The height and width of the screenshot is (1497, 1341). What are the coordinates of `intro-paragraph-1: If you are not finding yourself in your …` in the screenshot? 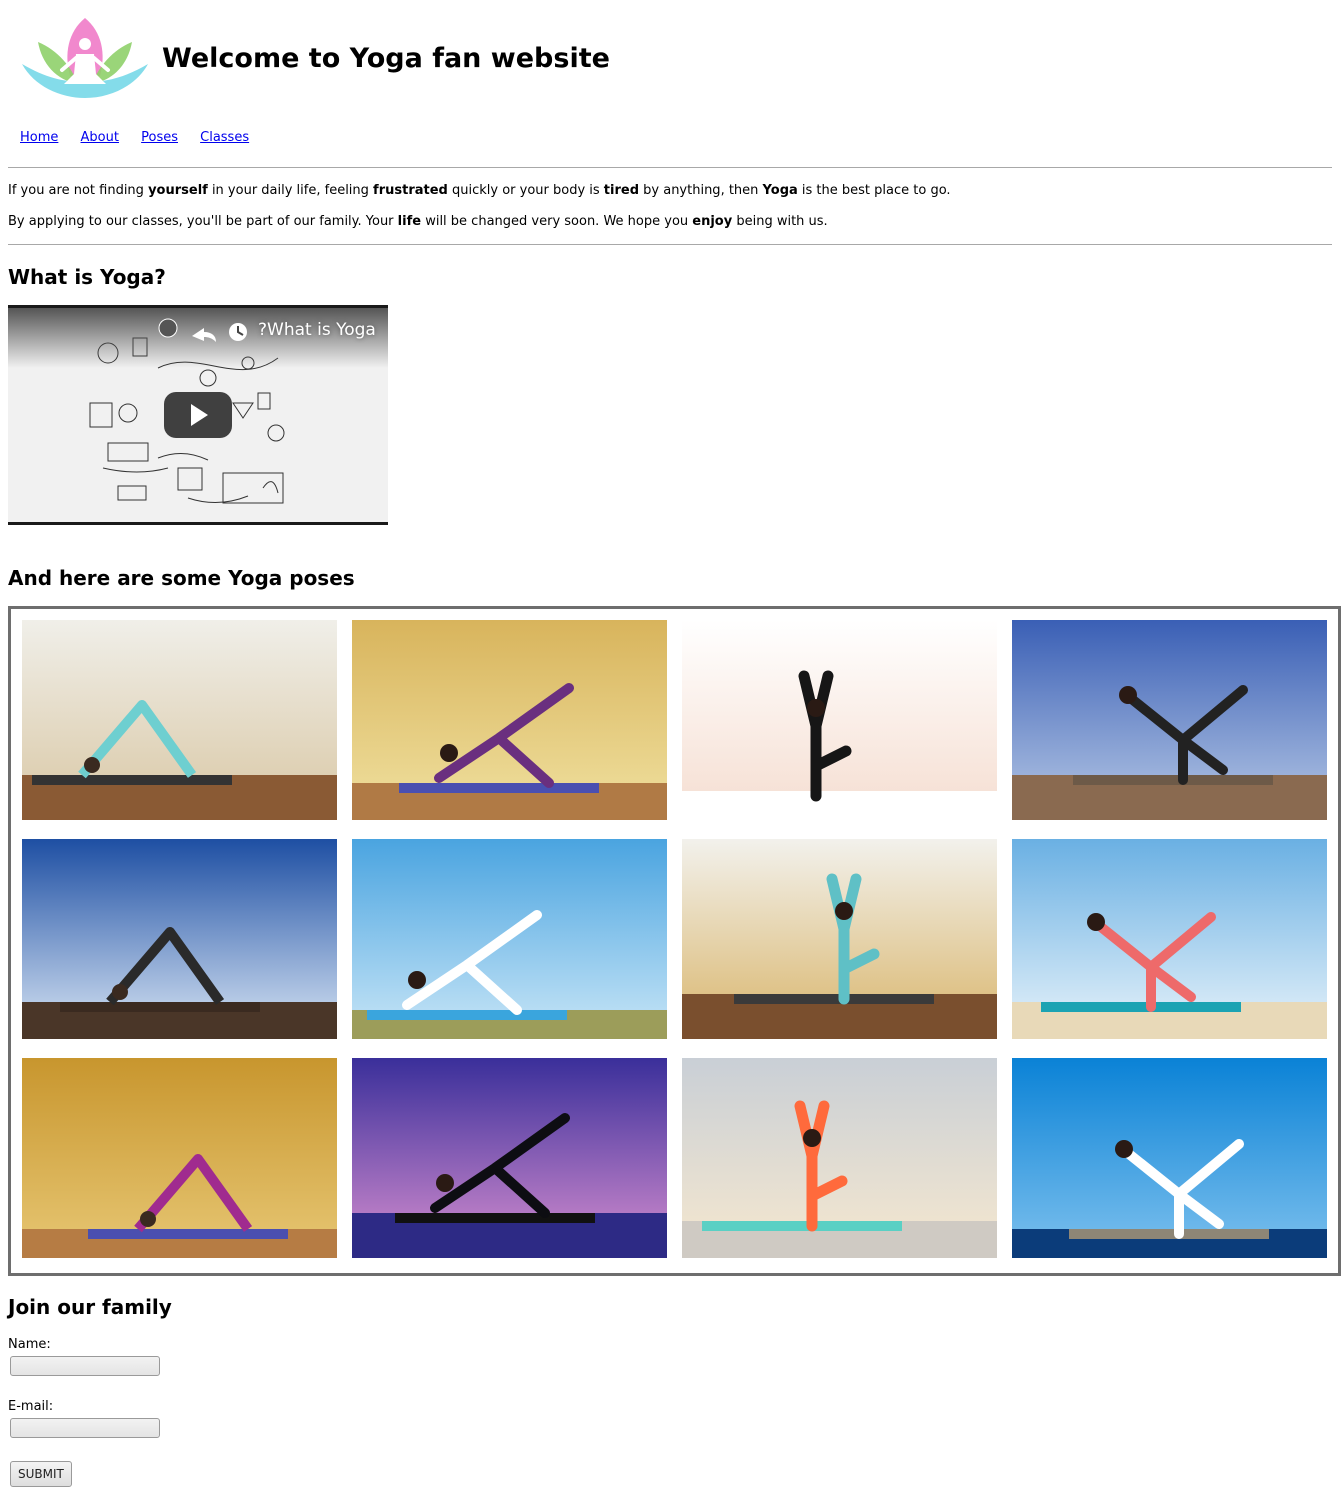 It's located at (479, 190).